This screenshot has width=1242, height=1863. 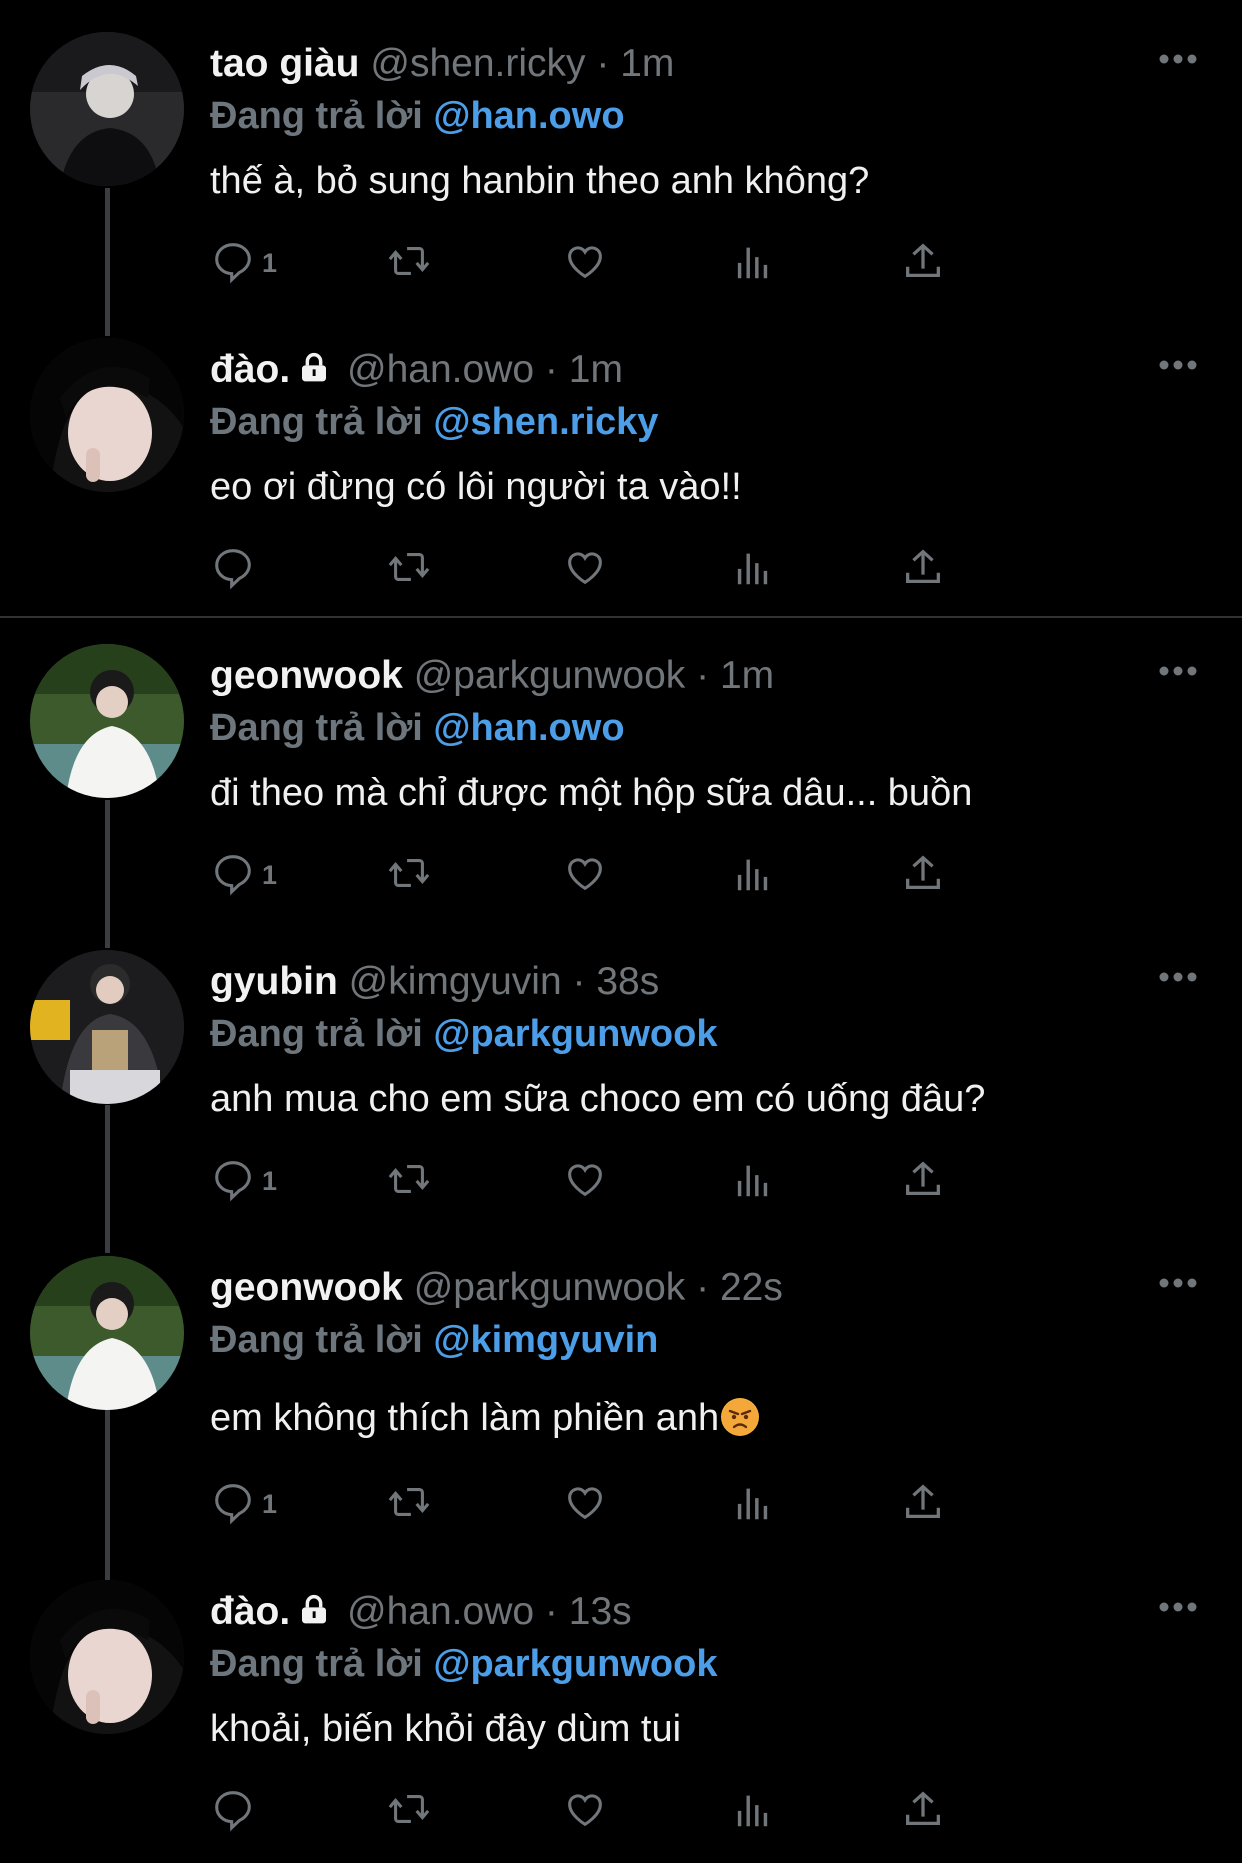 What do you see at coordinates (285, 63) in the screenshot?
I see `display-name: tao giàu` at bounding box center [285, 63].